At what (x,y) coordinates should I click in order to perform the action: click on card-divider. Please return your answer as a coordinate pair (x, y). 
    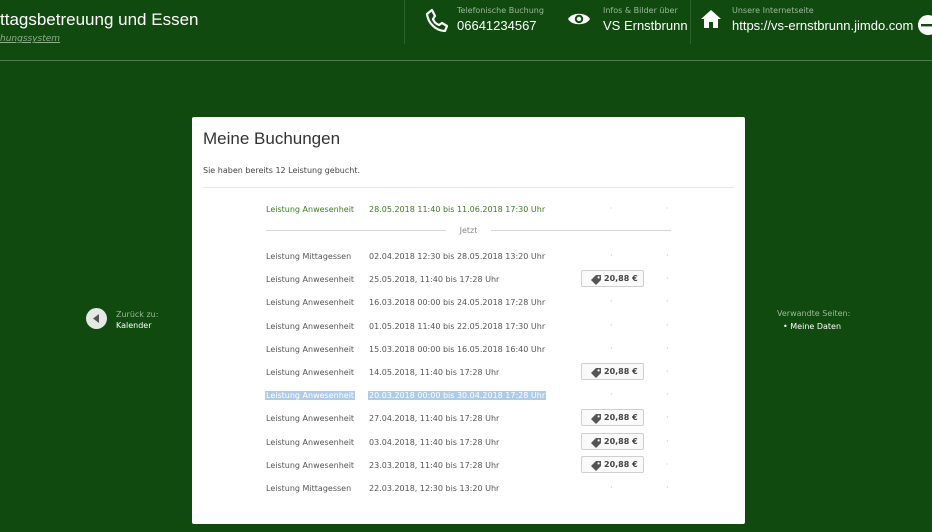
    Looking at the image, I should click on (468, 187).